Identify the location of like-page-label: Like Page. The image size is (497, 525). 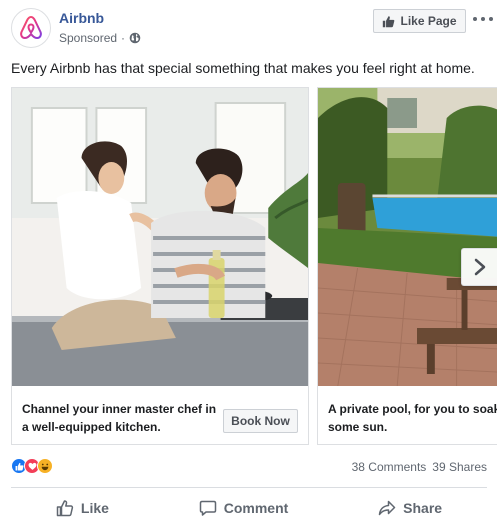
(428, 21).